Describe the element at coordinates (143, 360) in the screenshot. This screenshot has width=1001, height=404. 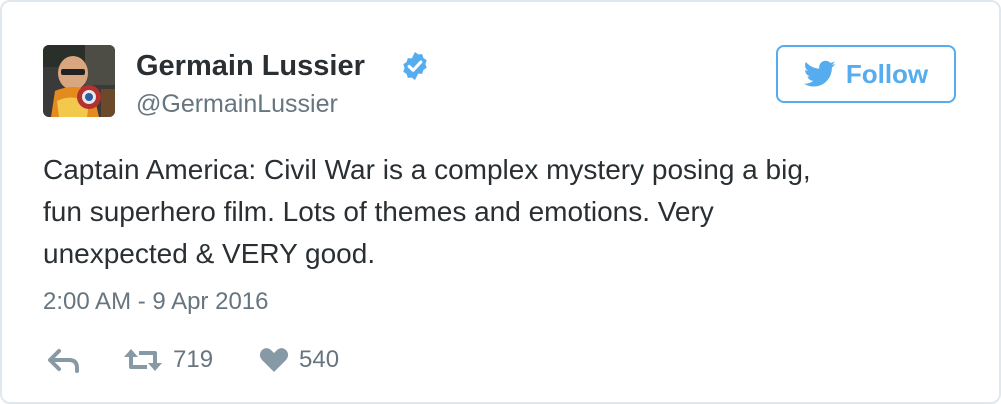
I see `retweet-icon` at that location.